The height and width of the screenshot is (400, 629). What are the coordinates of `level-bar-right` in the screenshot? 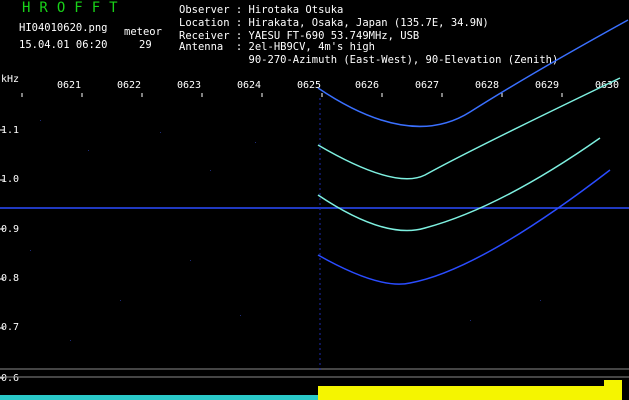 It's located at (613, 390).